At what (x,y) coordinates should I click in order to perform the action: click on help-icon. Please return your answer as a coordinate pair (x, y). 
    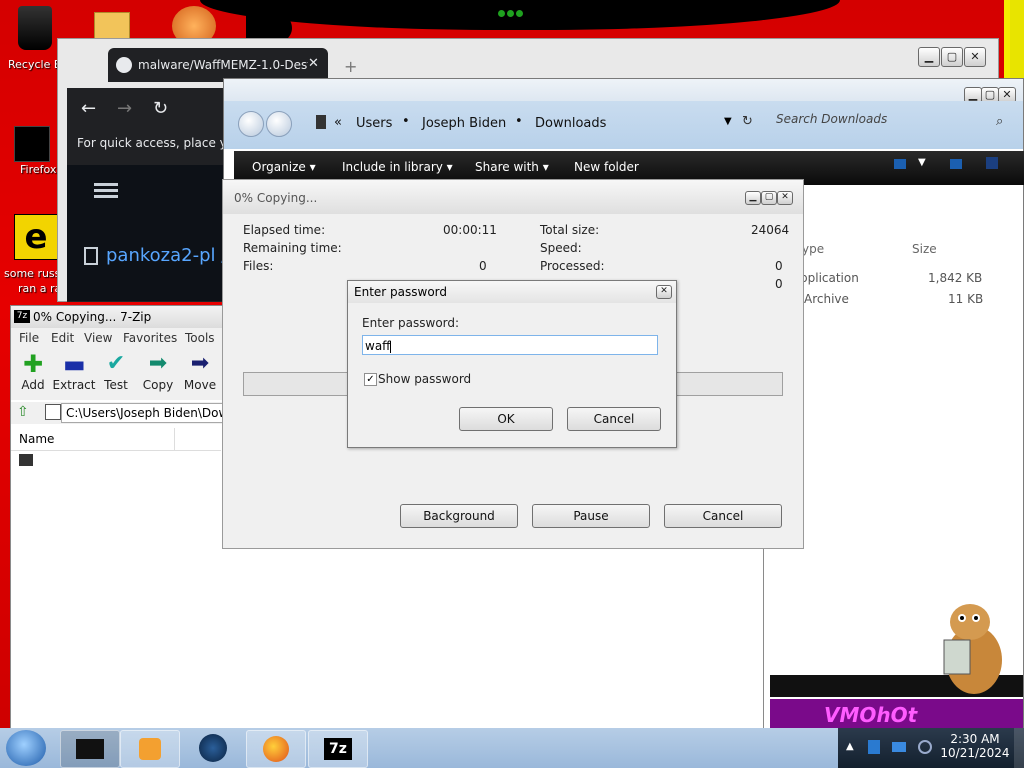
    Looking at the image, I should click on (992, 163).